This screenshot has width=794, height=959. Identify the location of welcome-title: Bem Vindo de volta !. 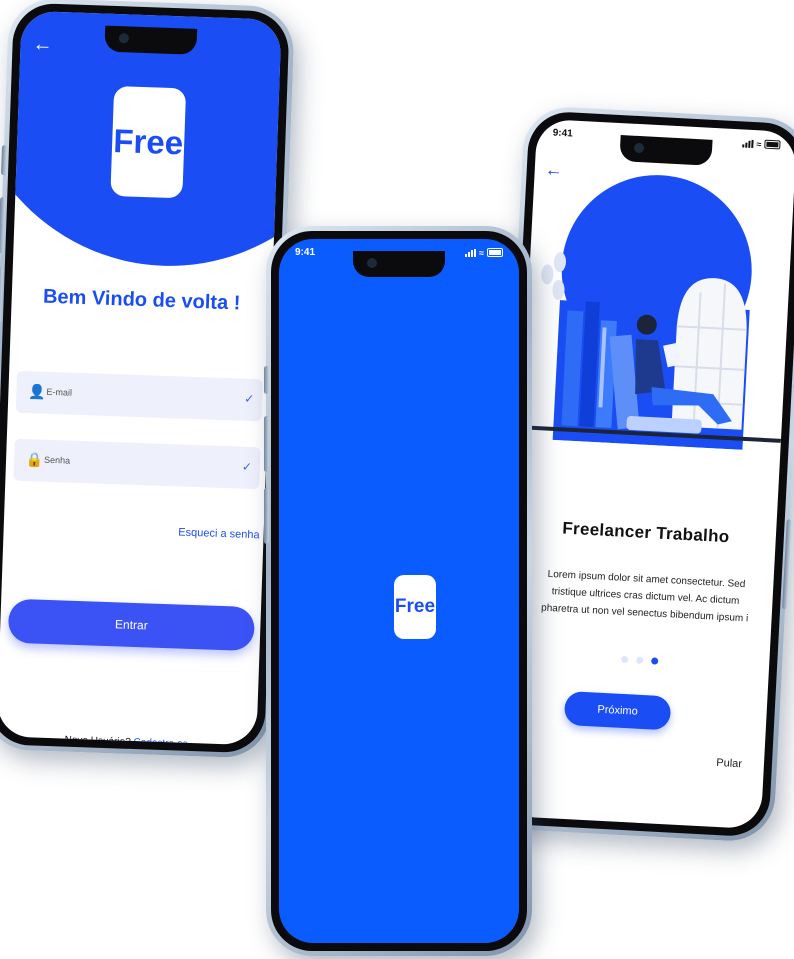
(141, 300).